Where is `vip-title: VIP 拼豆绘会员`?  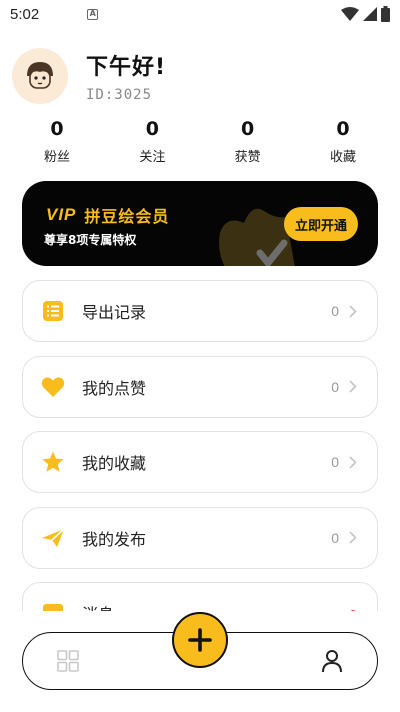
vip-title: VIP 拼豆绘会员 is located at coordinates (107, 215).